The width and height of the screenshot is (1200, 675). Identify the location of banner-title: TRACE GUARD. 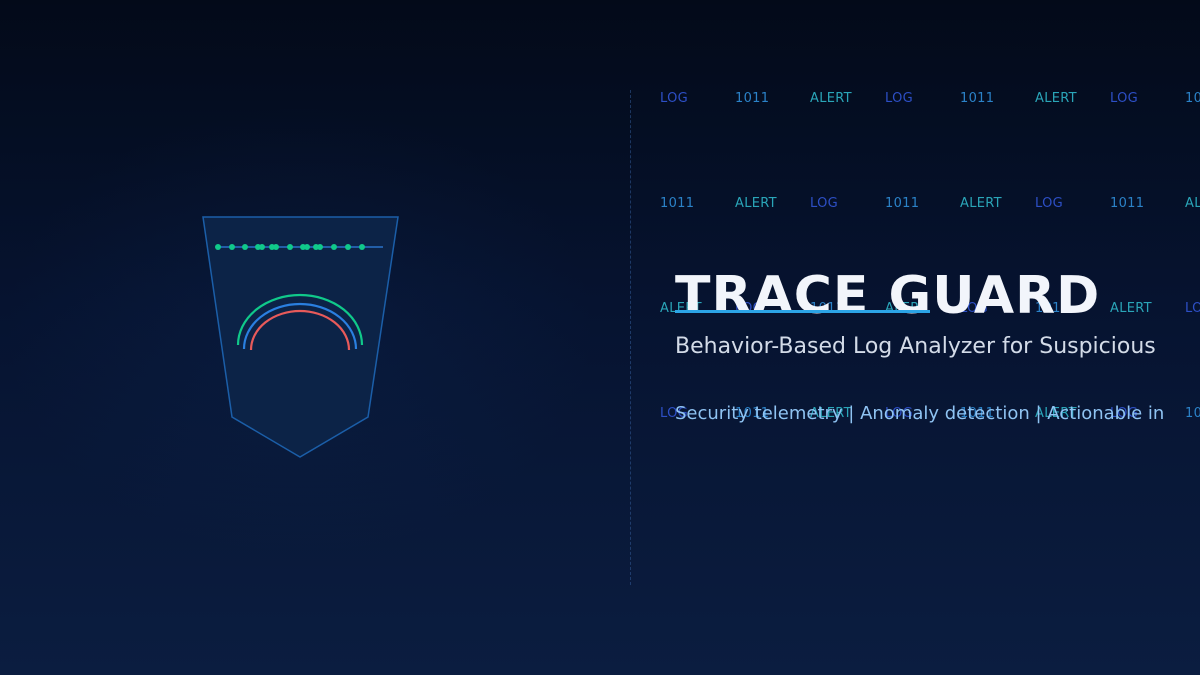
(888, 296).